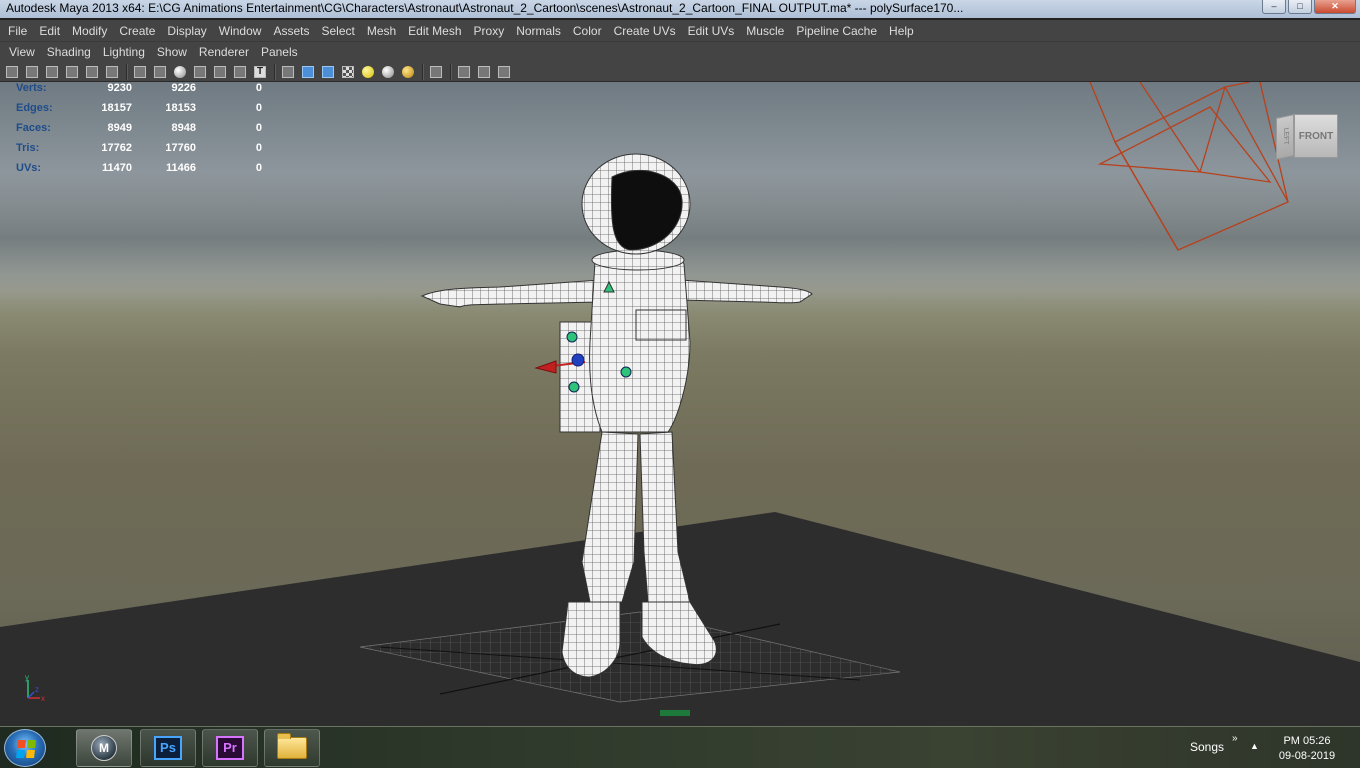 The width and height of the screenshot is (1360, 768). I want to click on two-pane-icon, so click(484, 72).